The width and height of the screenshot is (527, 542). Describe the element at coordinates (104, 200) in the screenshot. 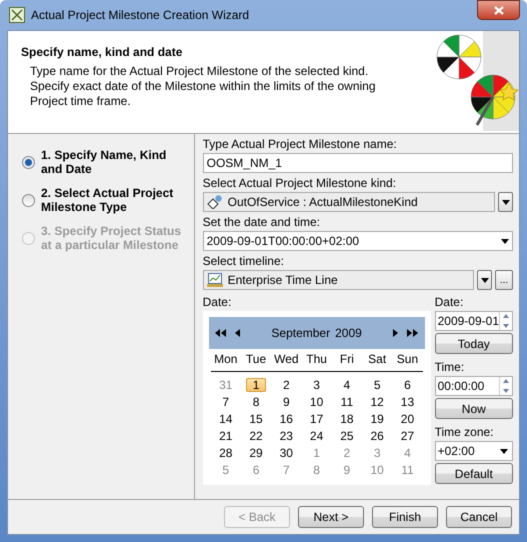

I see `wizard-step: 2. Select Actual Project Milestone Type` at that location.